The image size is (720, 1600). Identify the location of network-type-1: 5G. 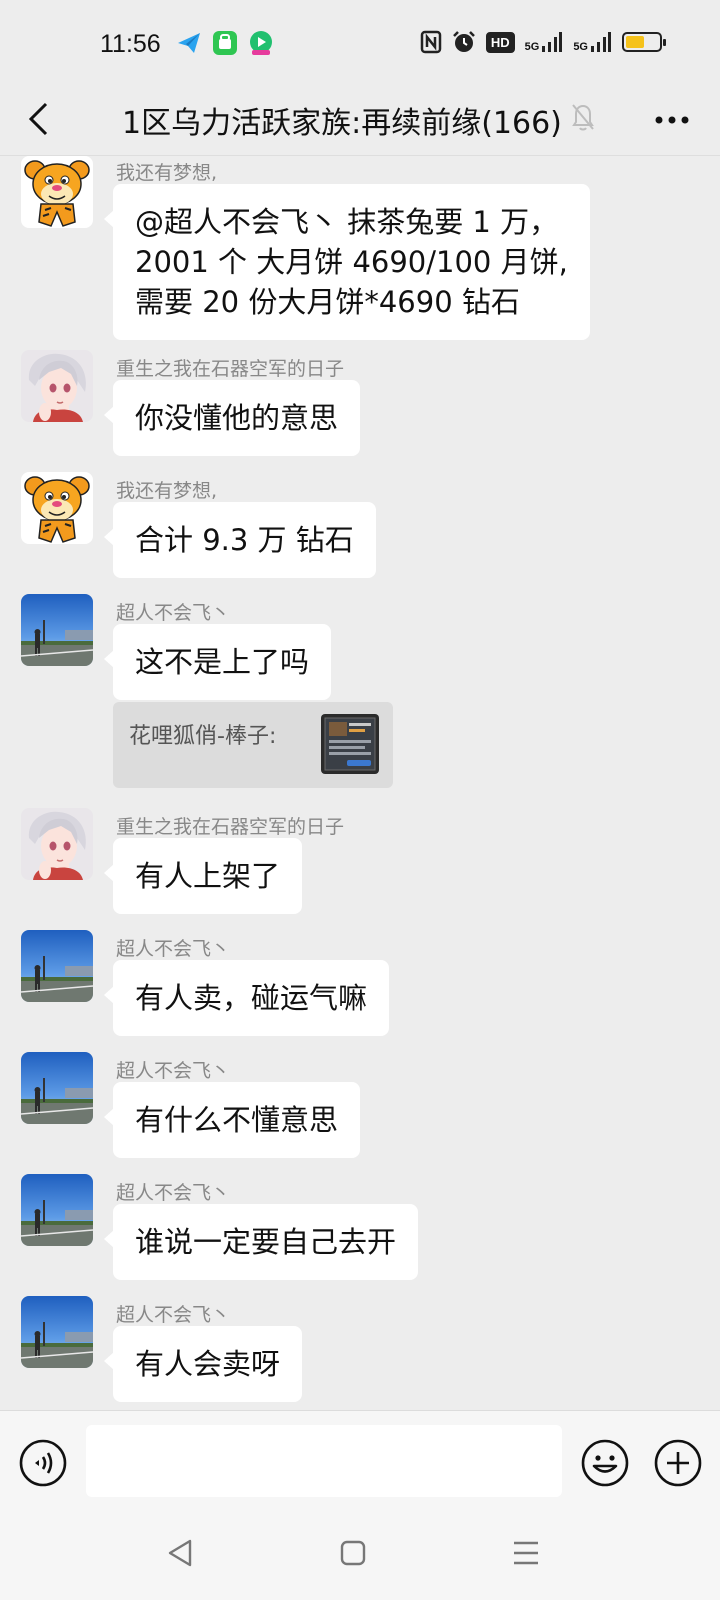
(532, 47).